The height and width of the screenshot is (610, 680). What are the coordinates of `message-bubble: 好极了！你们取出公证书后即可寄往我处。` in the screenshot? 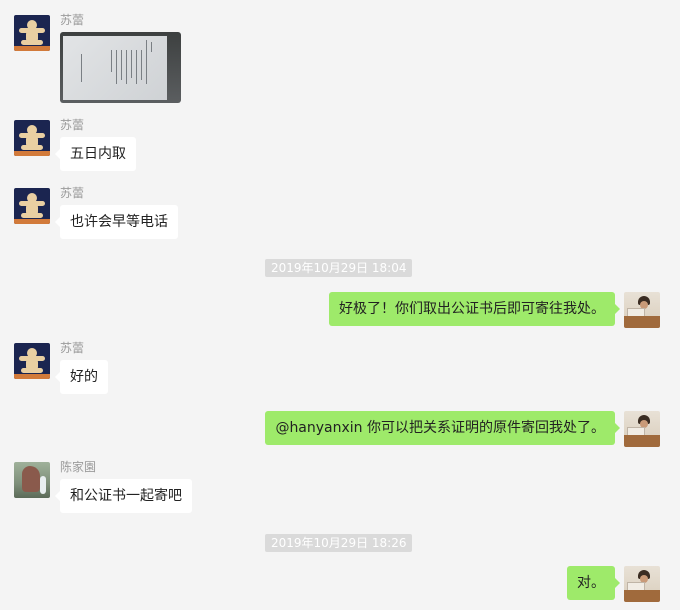 It's located at (474, 309).